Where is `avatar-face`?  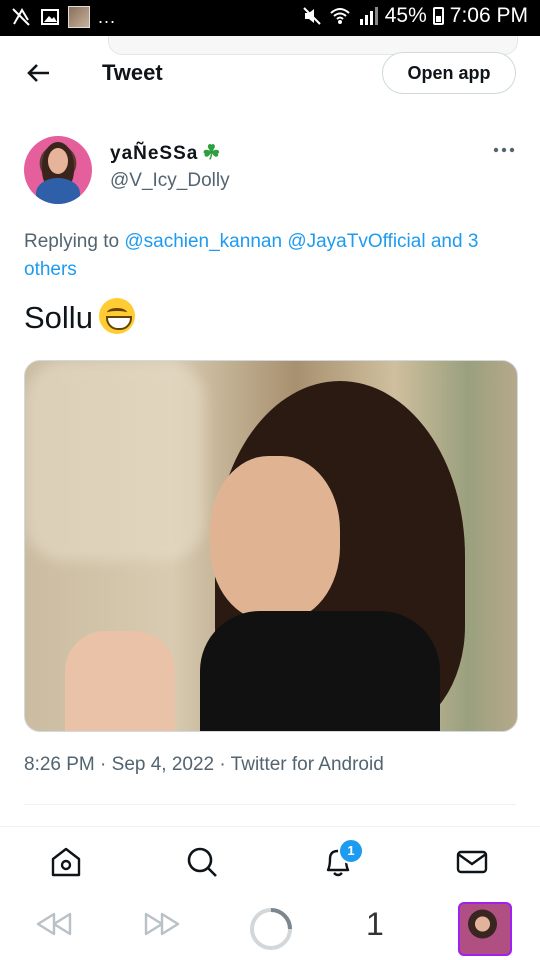 avatar-face is located at coordinates (58, 161).